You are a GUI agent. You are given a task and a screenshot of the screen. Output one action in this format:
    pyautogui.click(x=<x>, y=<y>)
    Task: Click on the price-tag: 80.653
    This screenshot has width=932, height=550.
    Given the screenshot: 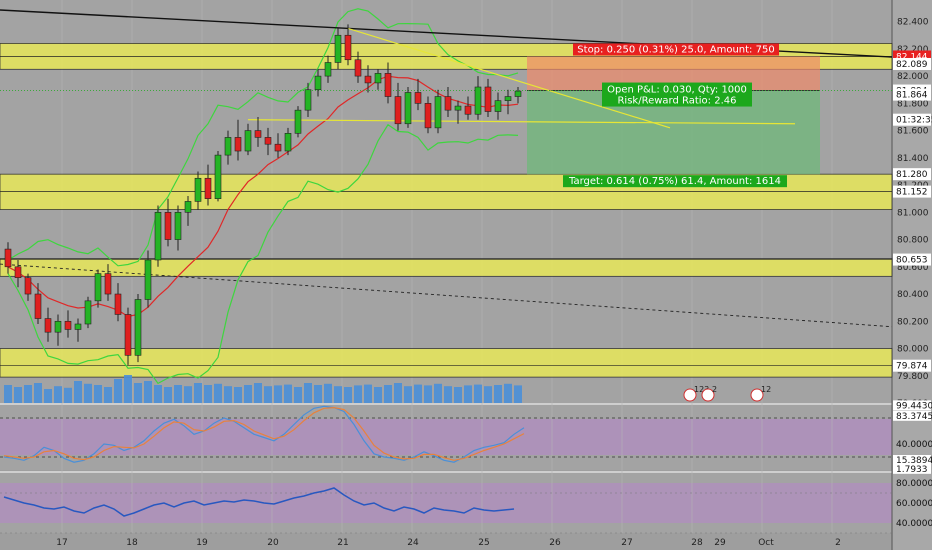 What is the action you would take?
    pyautogui.click(x=912, y=261)
    